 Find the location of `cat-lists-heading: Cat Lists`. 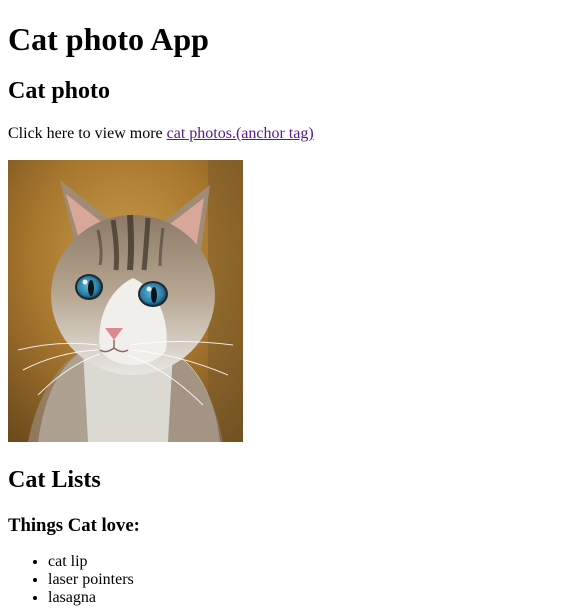

cat-lists-heading: Cat Lists is located at coordinates (54, 480).